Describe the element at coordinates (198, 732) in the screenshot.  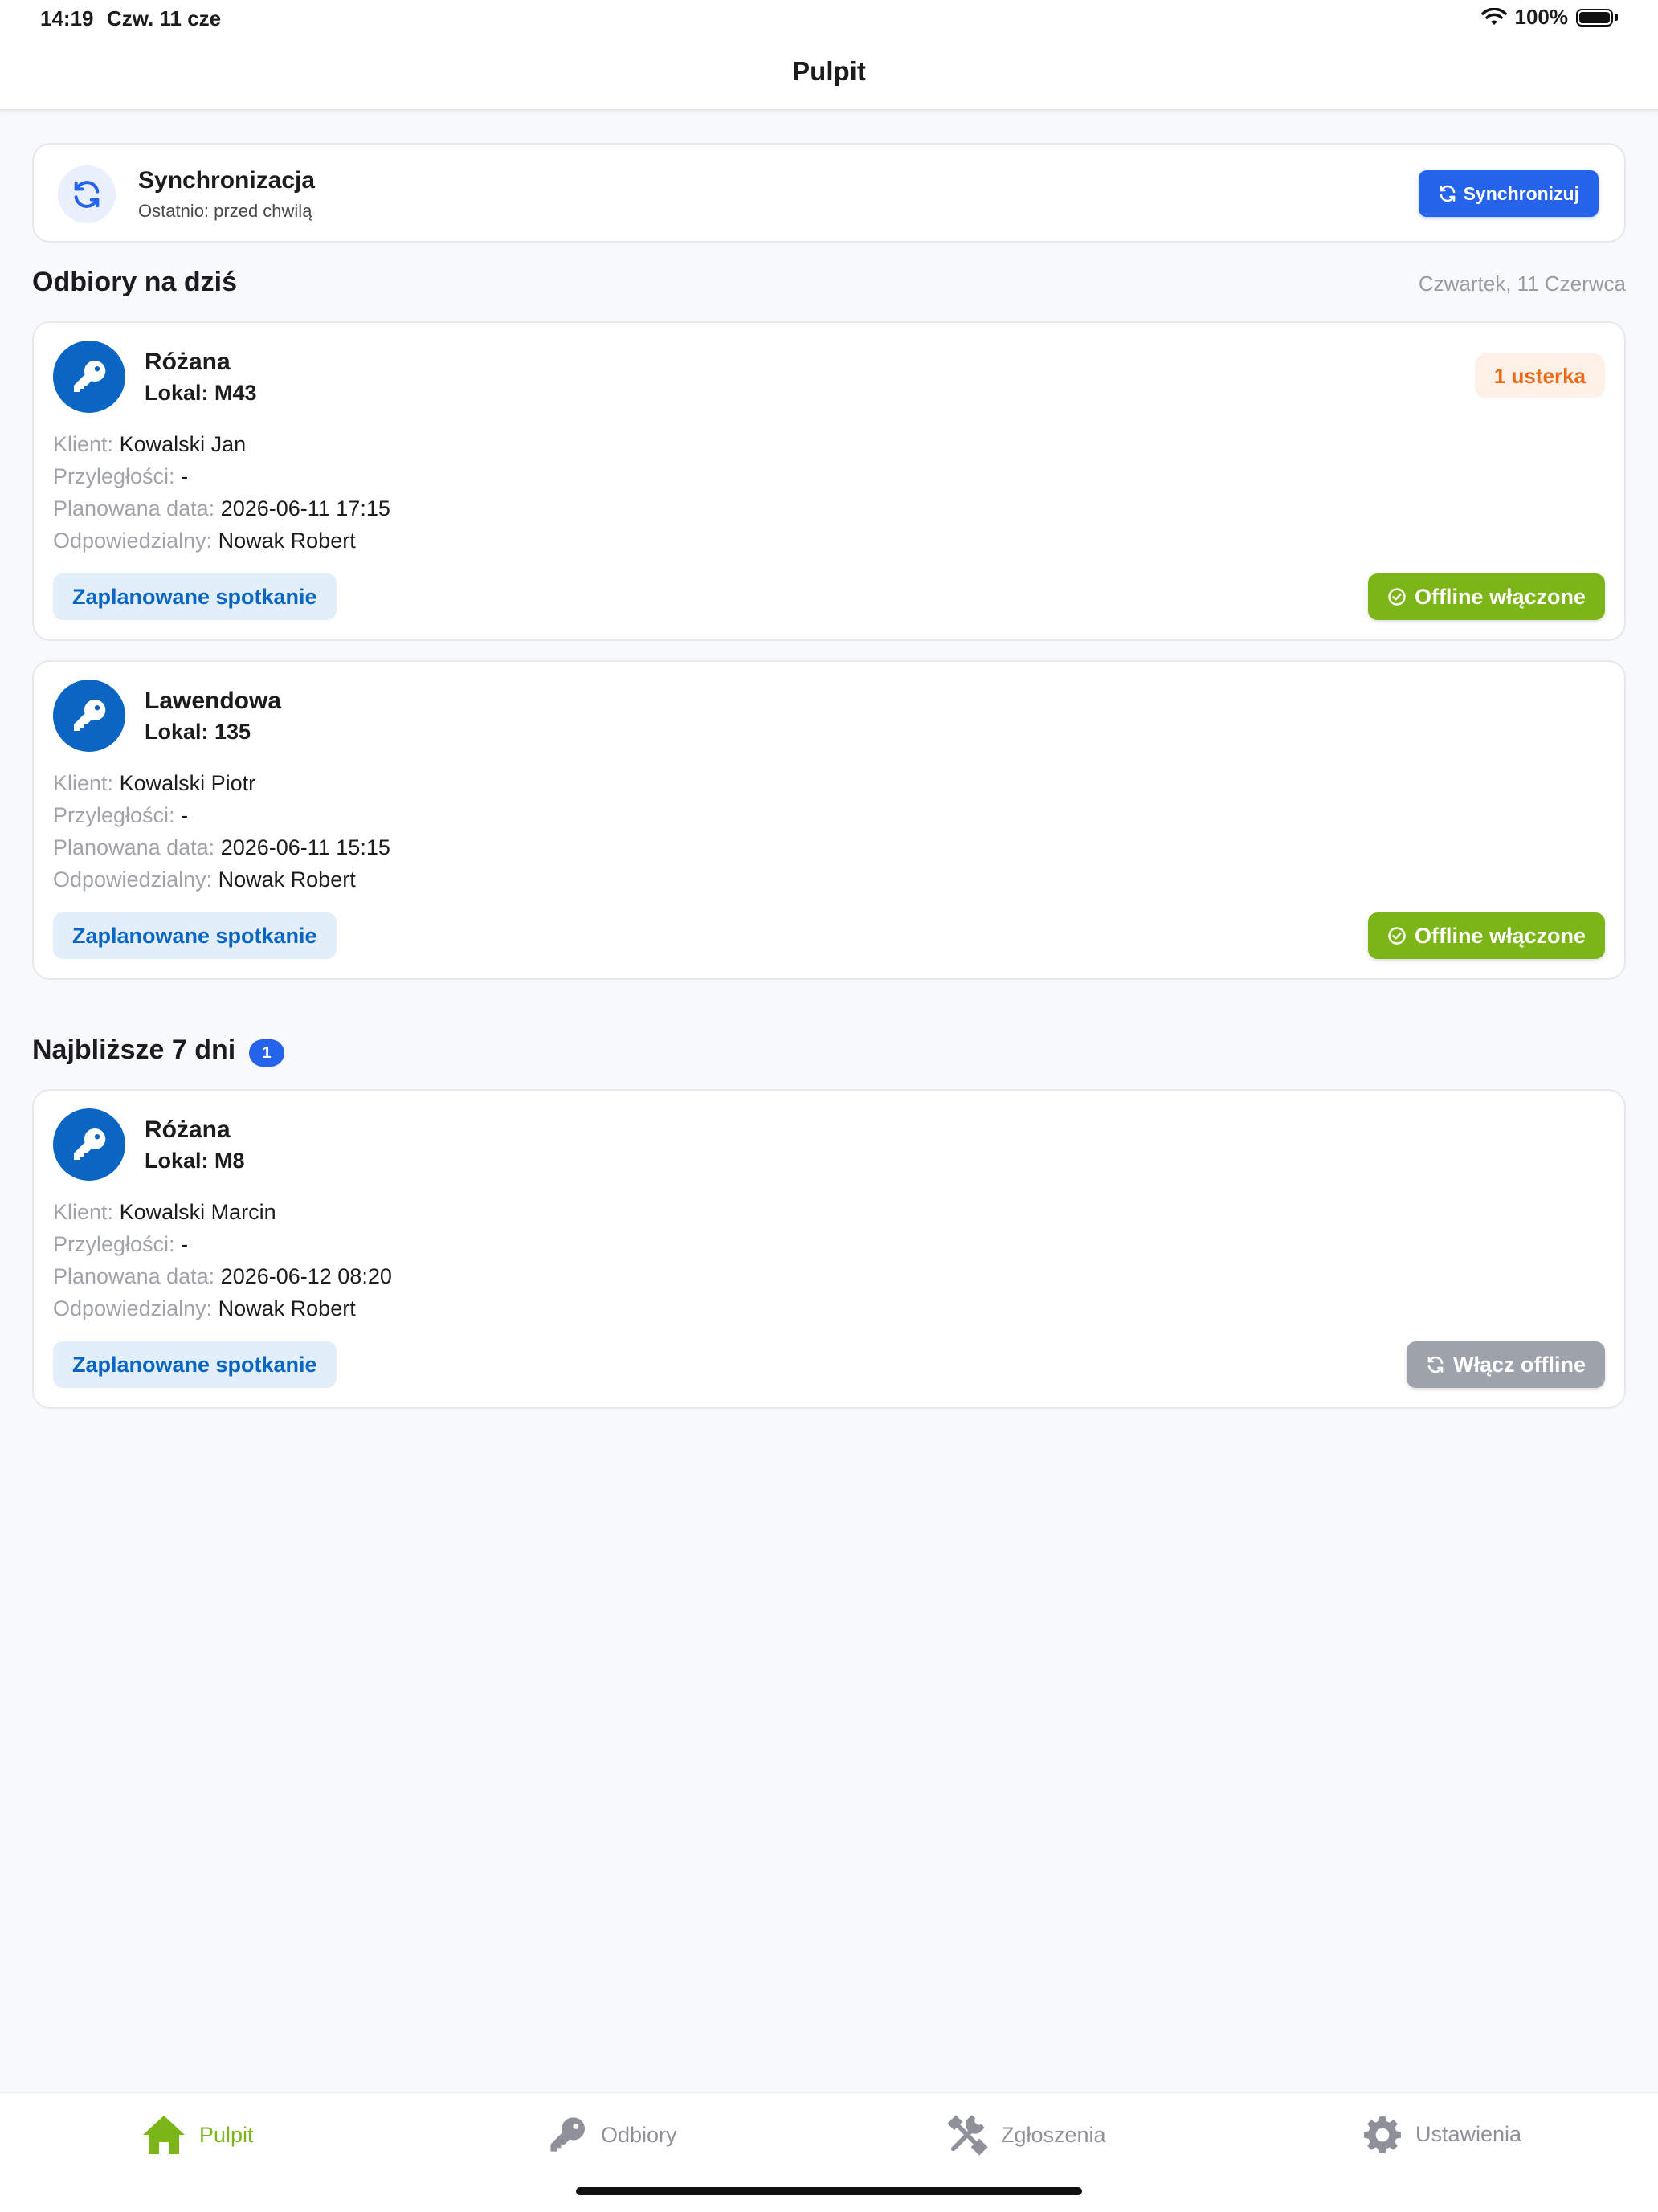
I see `appointment-unit: Lokal: 135` at that location.